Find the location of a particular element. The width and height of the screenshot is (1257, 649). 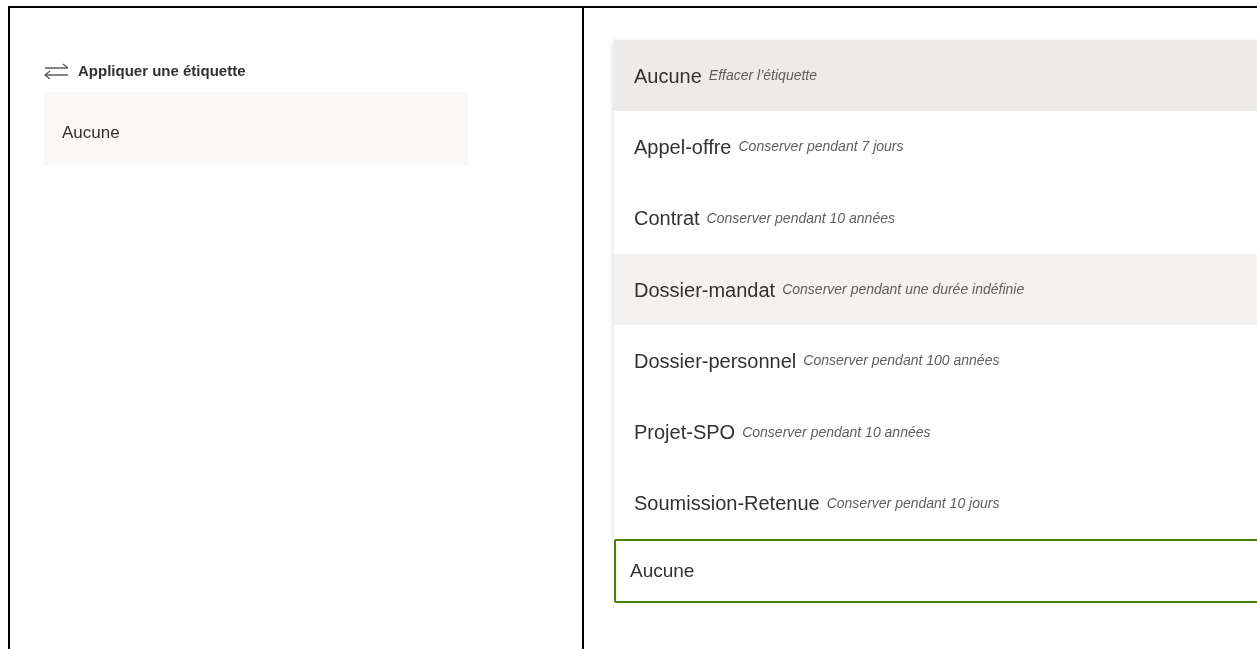

option-label: Soumission-Retenue is located at coordinates (727, 504).